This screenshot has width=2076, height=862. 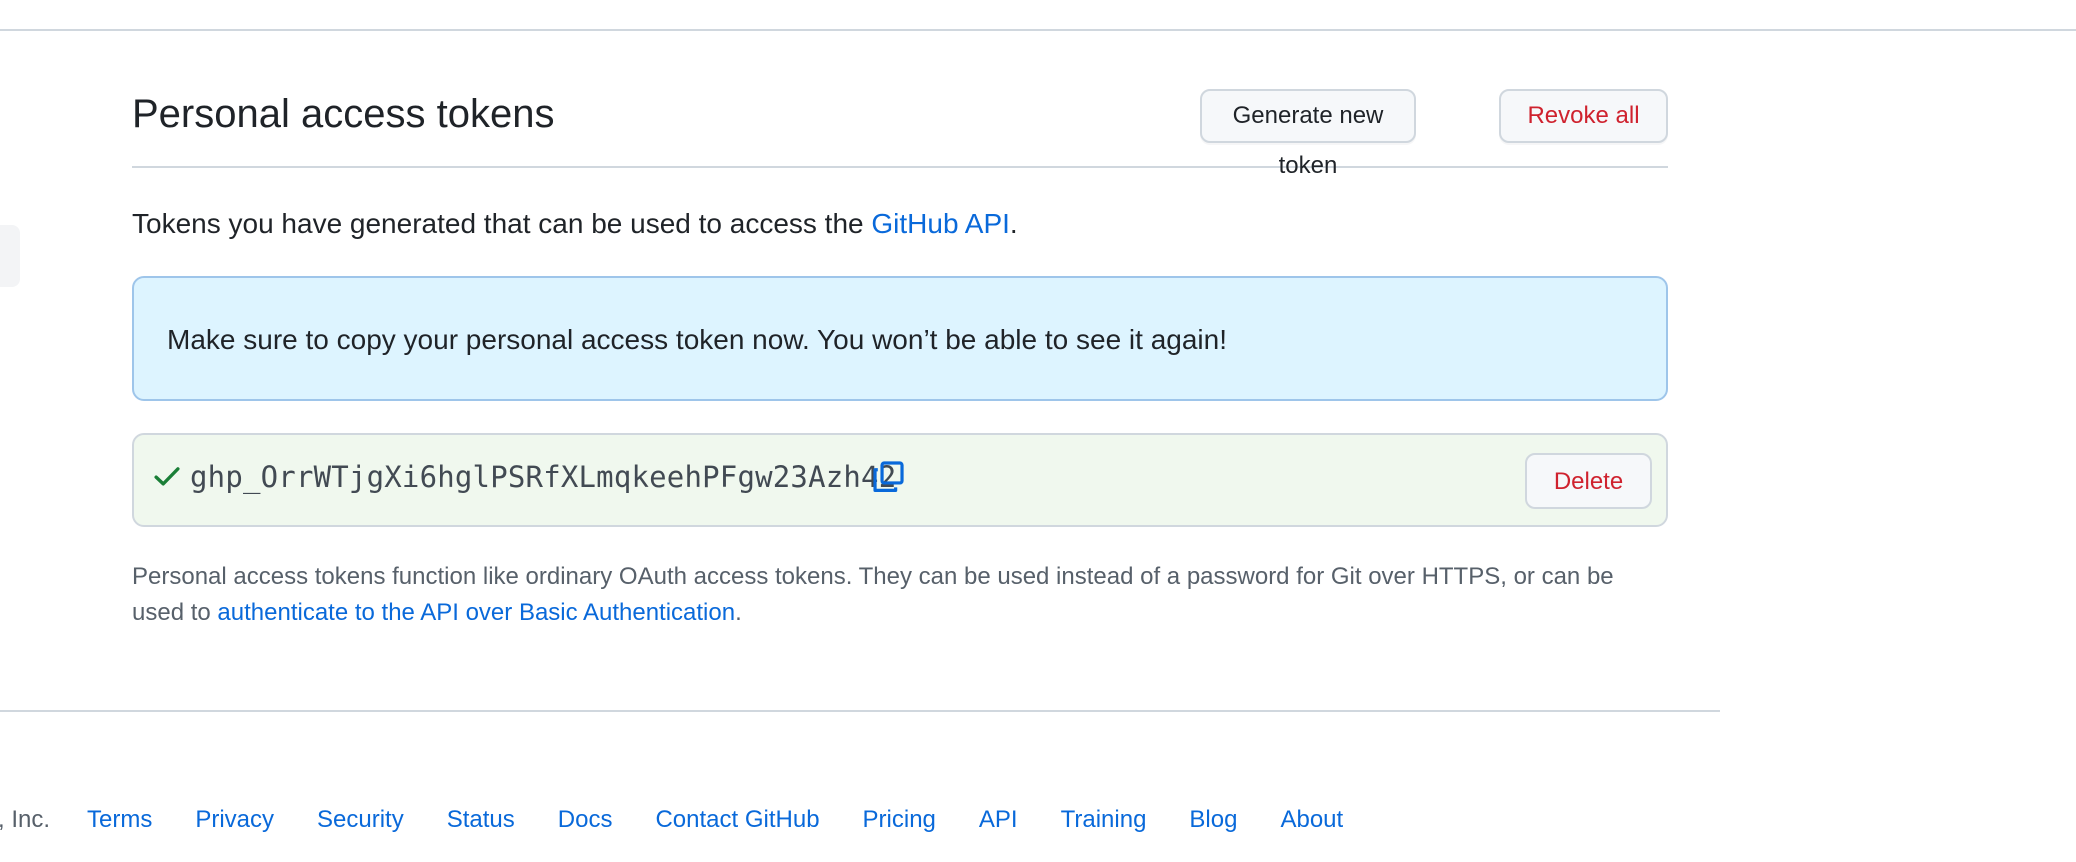 What do you see at coordinates (1588, 481) in the screenshot?
I see `delete-token-button: Delete` at bounding box center [1588, 481].